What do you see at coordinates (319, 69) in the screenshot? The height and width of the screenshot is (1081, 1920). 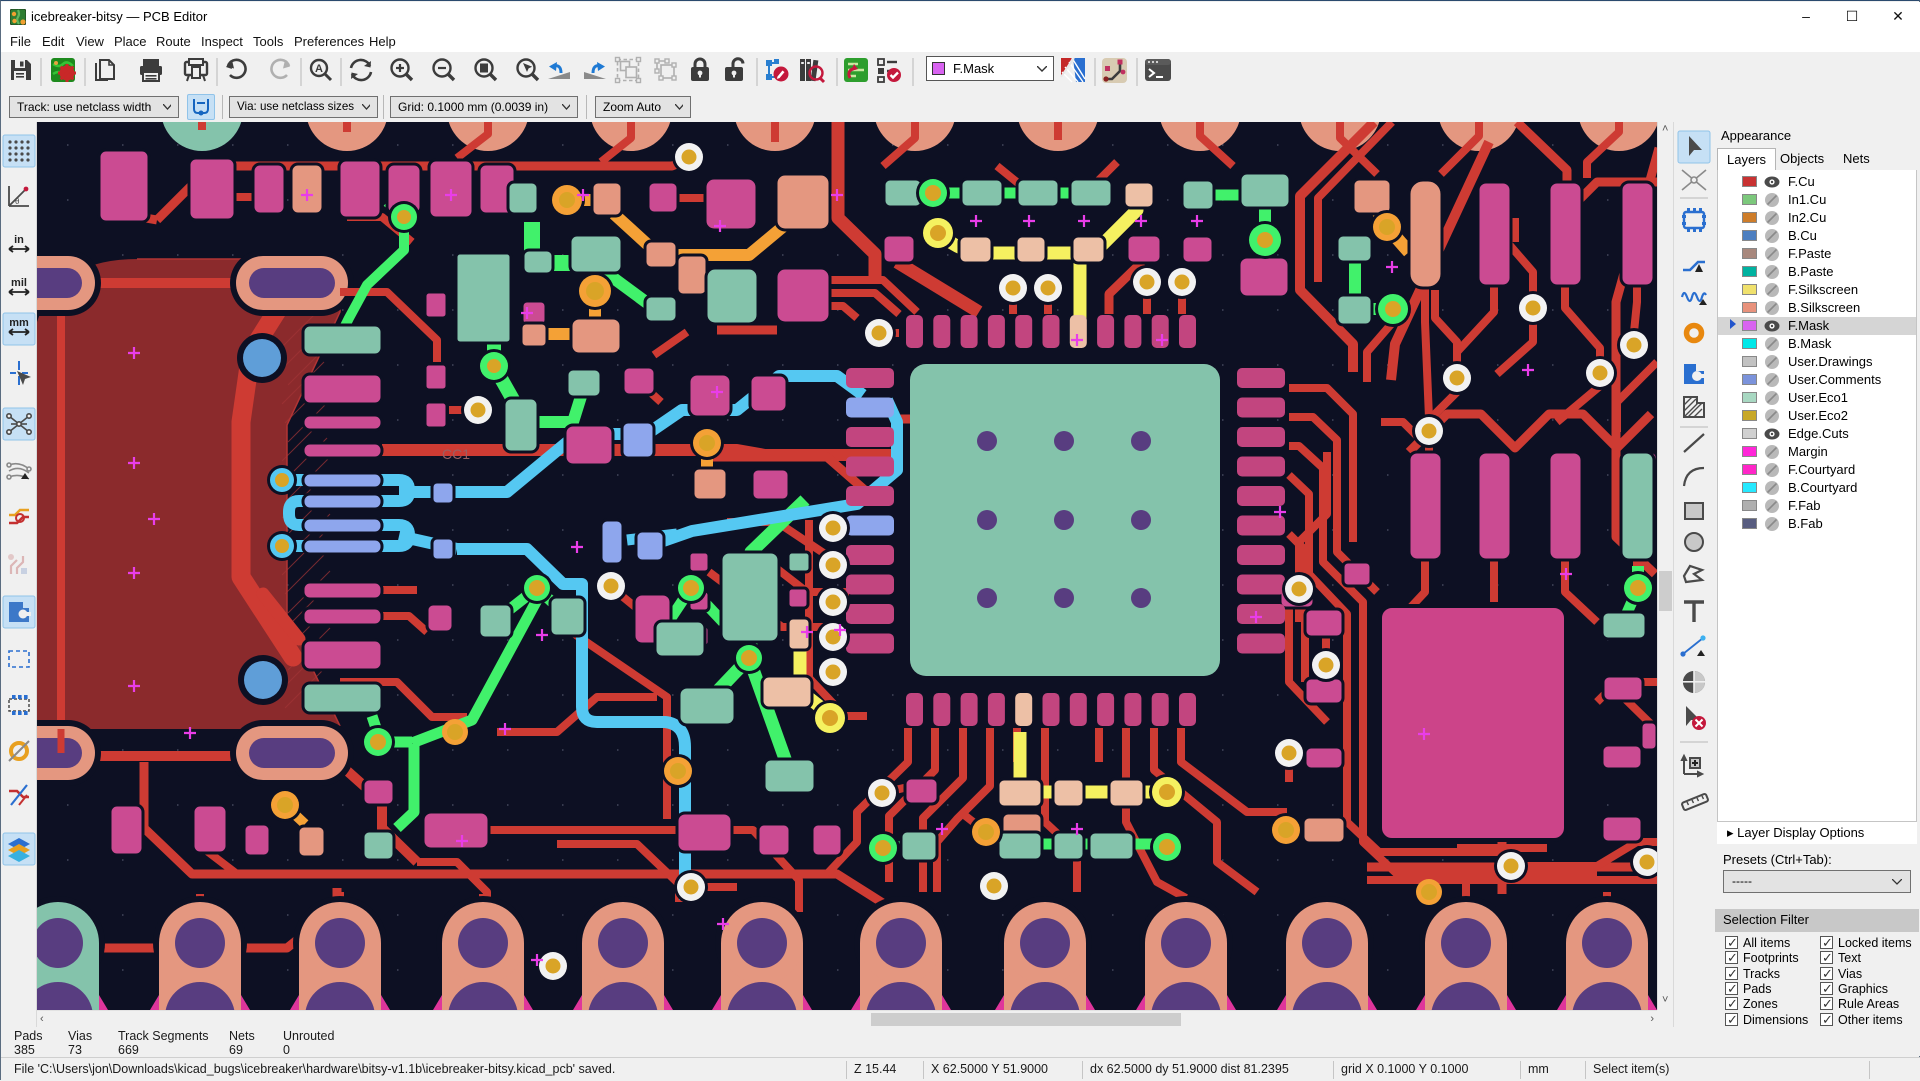 I see `svg-text: A` at bounding box center [319, 69].